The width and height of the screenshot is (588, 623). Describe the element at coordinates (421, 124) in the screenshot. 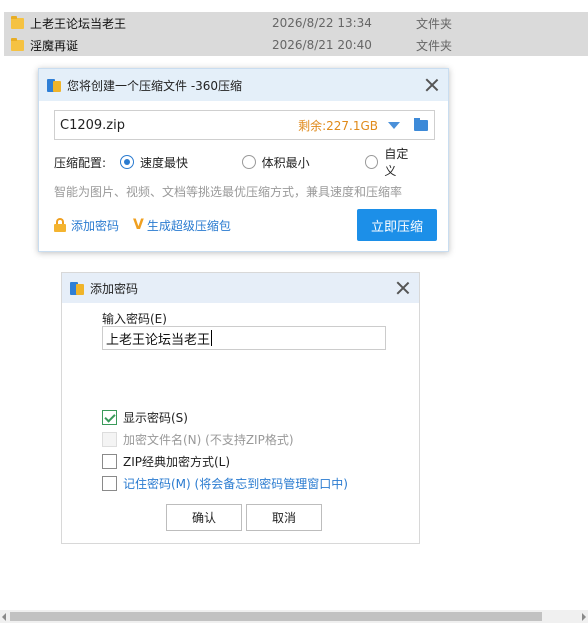

I see `browse-folder-icon` at that location.